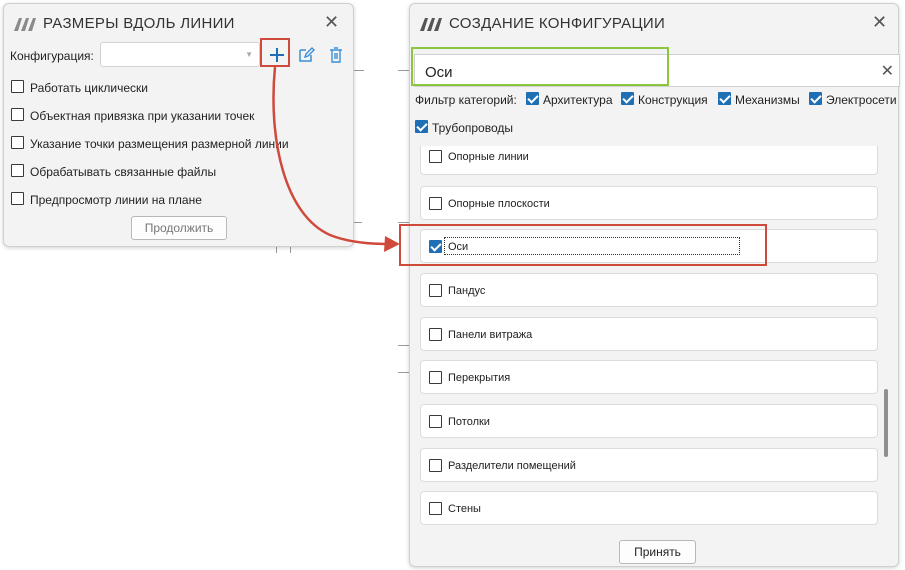  I want to click on search-input, so click(645, 72).